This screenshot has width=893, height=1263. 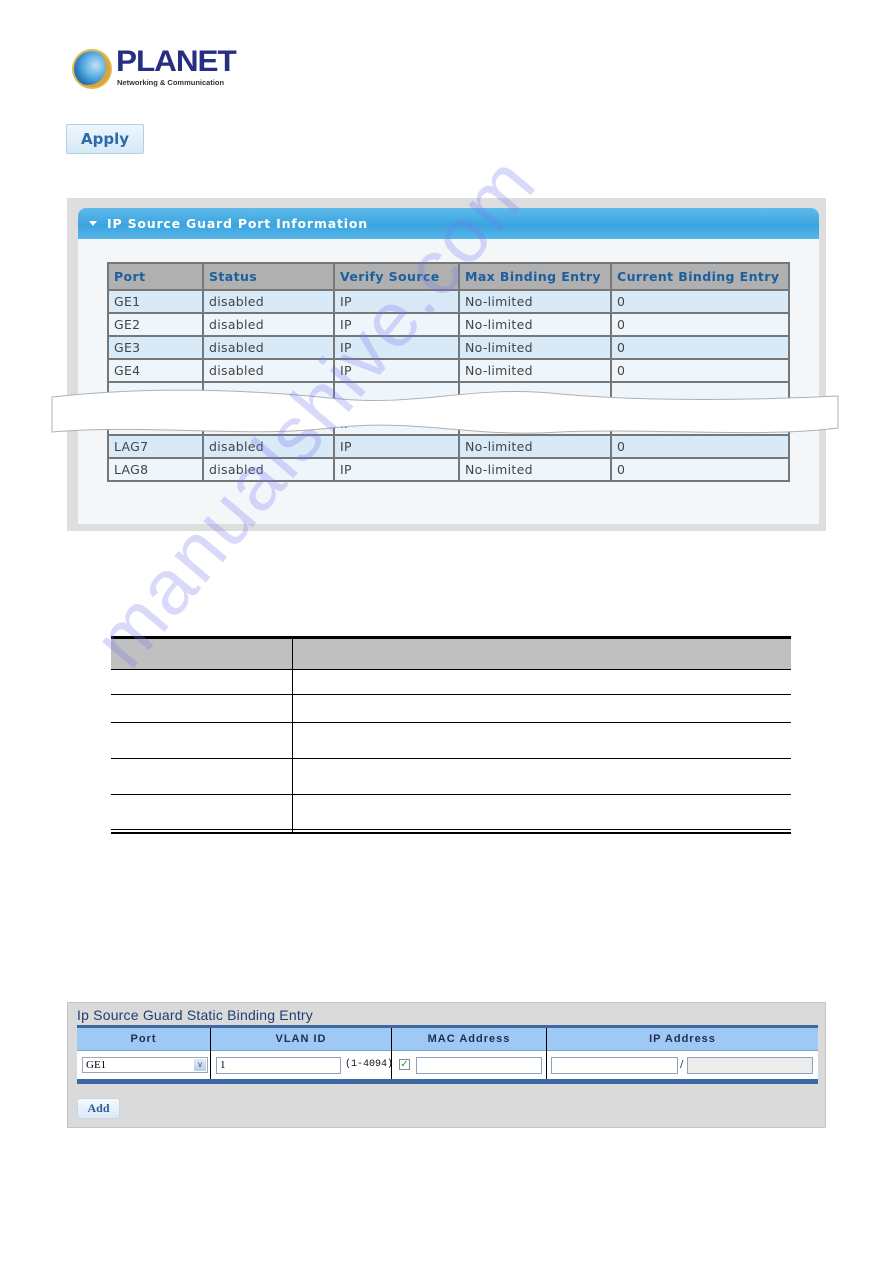 I want to click on port-info-title: IP Source Guard Port Information, so click(x=237, y=223).